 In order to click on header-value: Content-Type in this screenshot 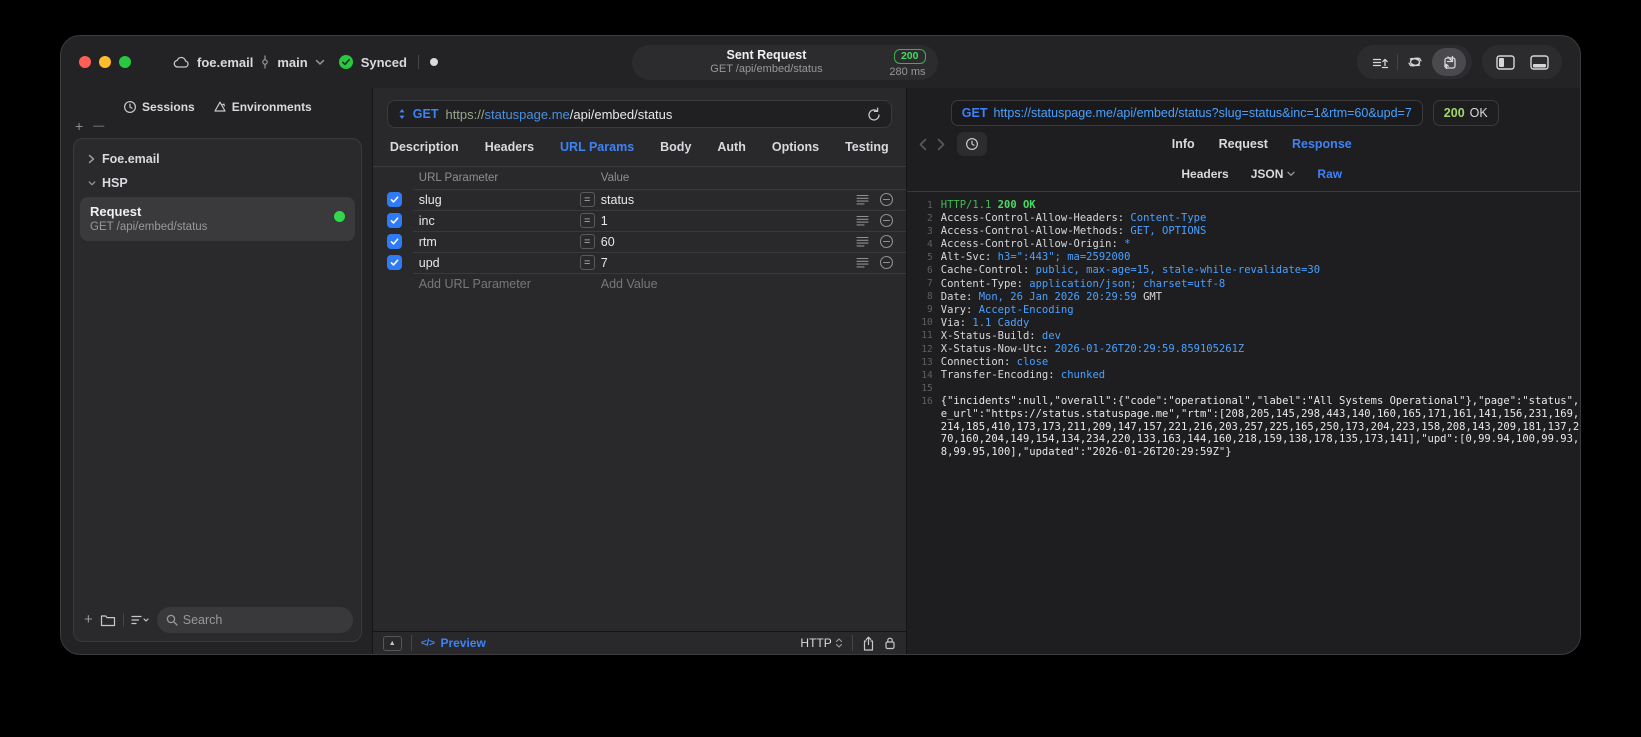, I will do `click(1168, 218)`.